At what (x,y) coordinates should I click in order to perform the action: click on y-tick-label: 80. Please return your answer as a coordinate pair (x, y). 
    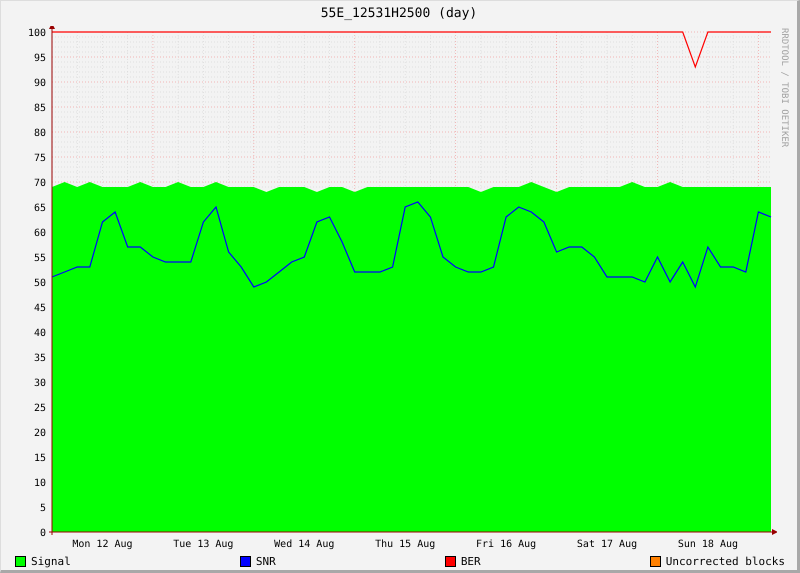
    Looking at the image, I should click on (40, 133).